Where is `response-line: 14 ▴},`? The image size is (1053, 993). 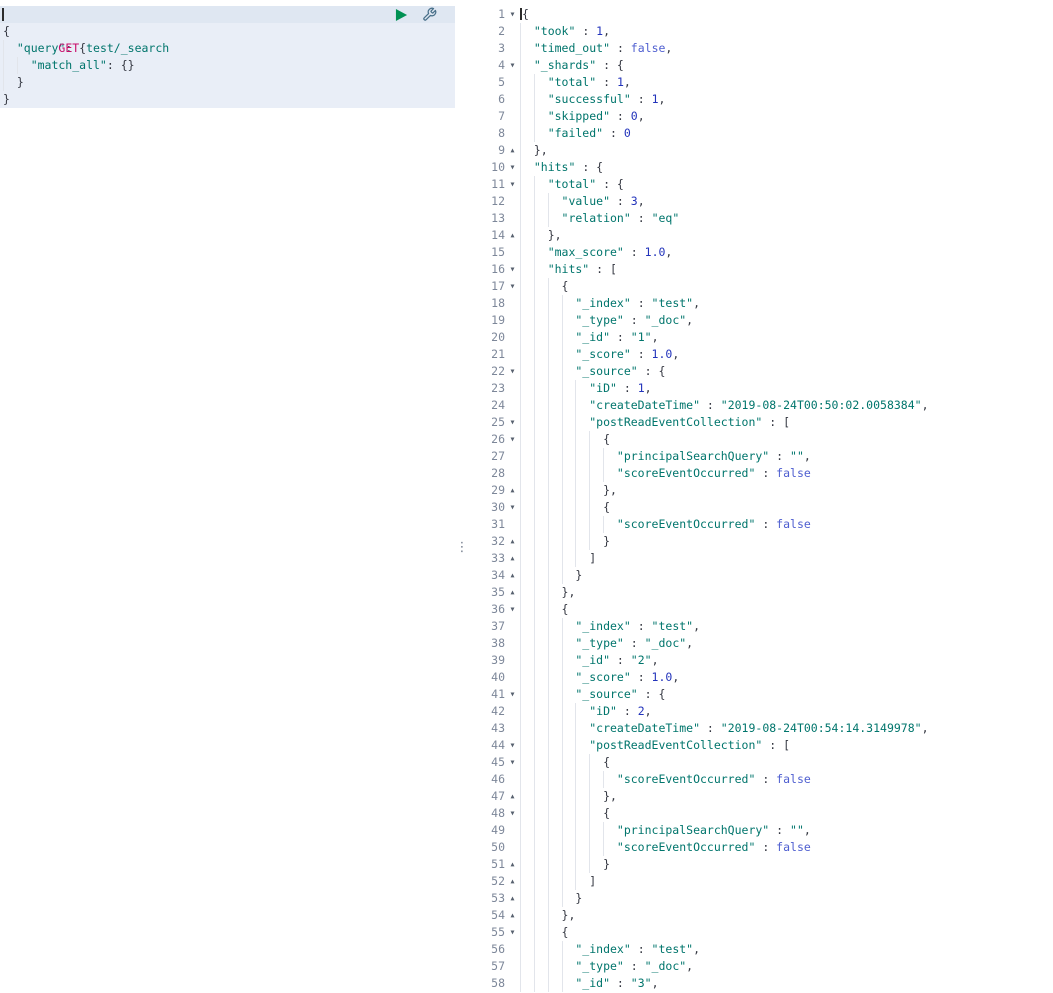 response-line: 14 ▴}, is located at coordinates (761, 235).